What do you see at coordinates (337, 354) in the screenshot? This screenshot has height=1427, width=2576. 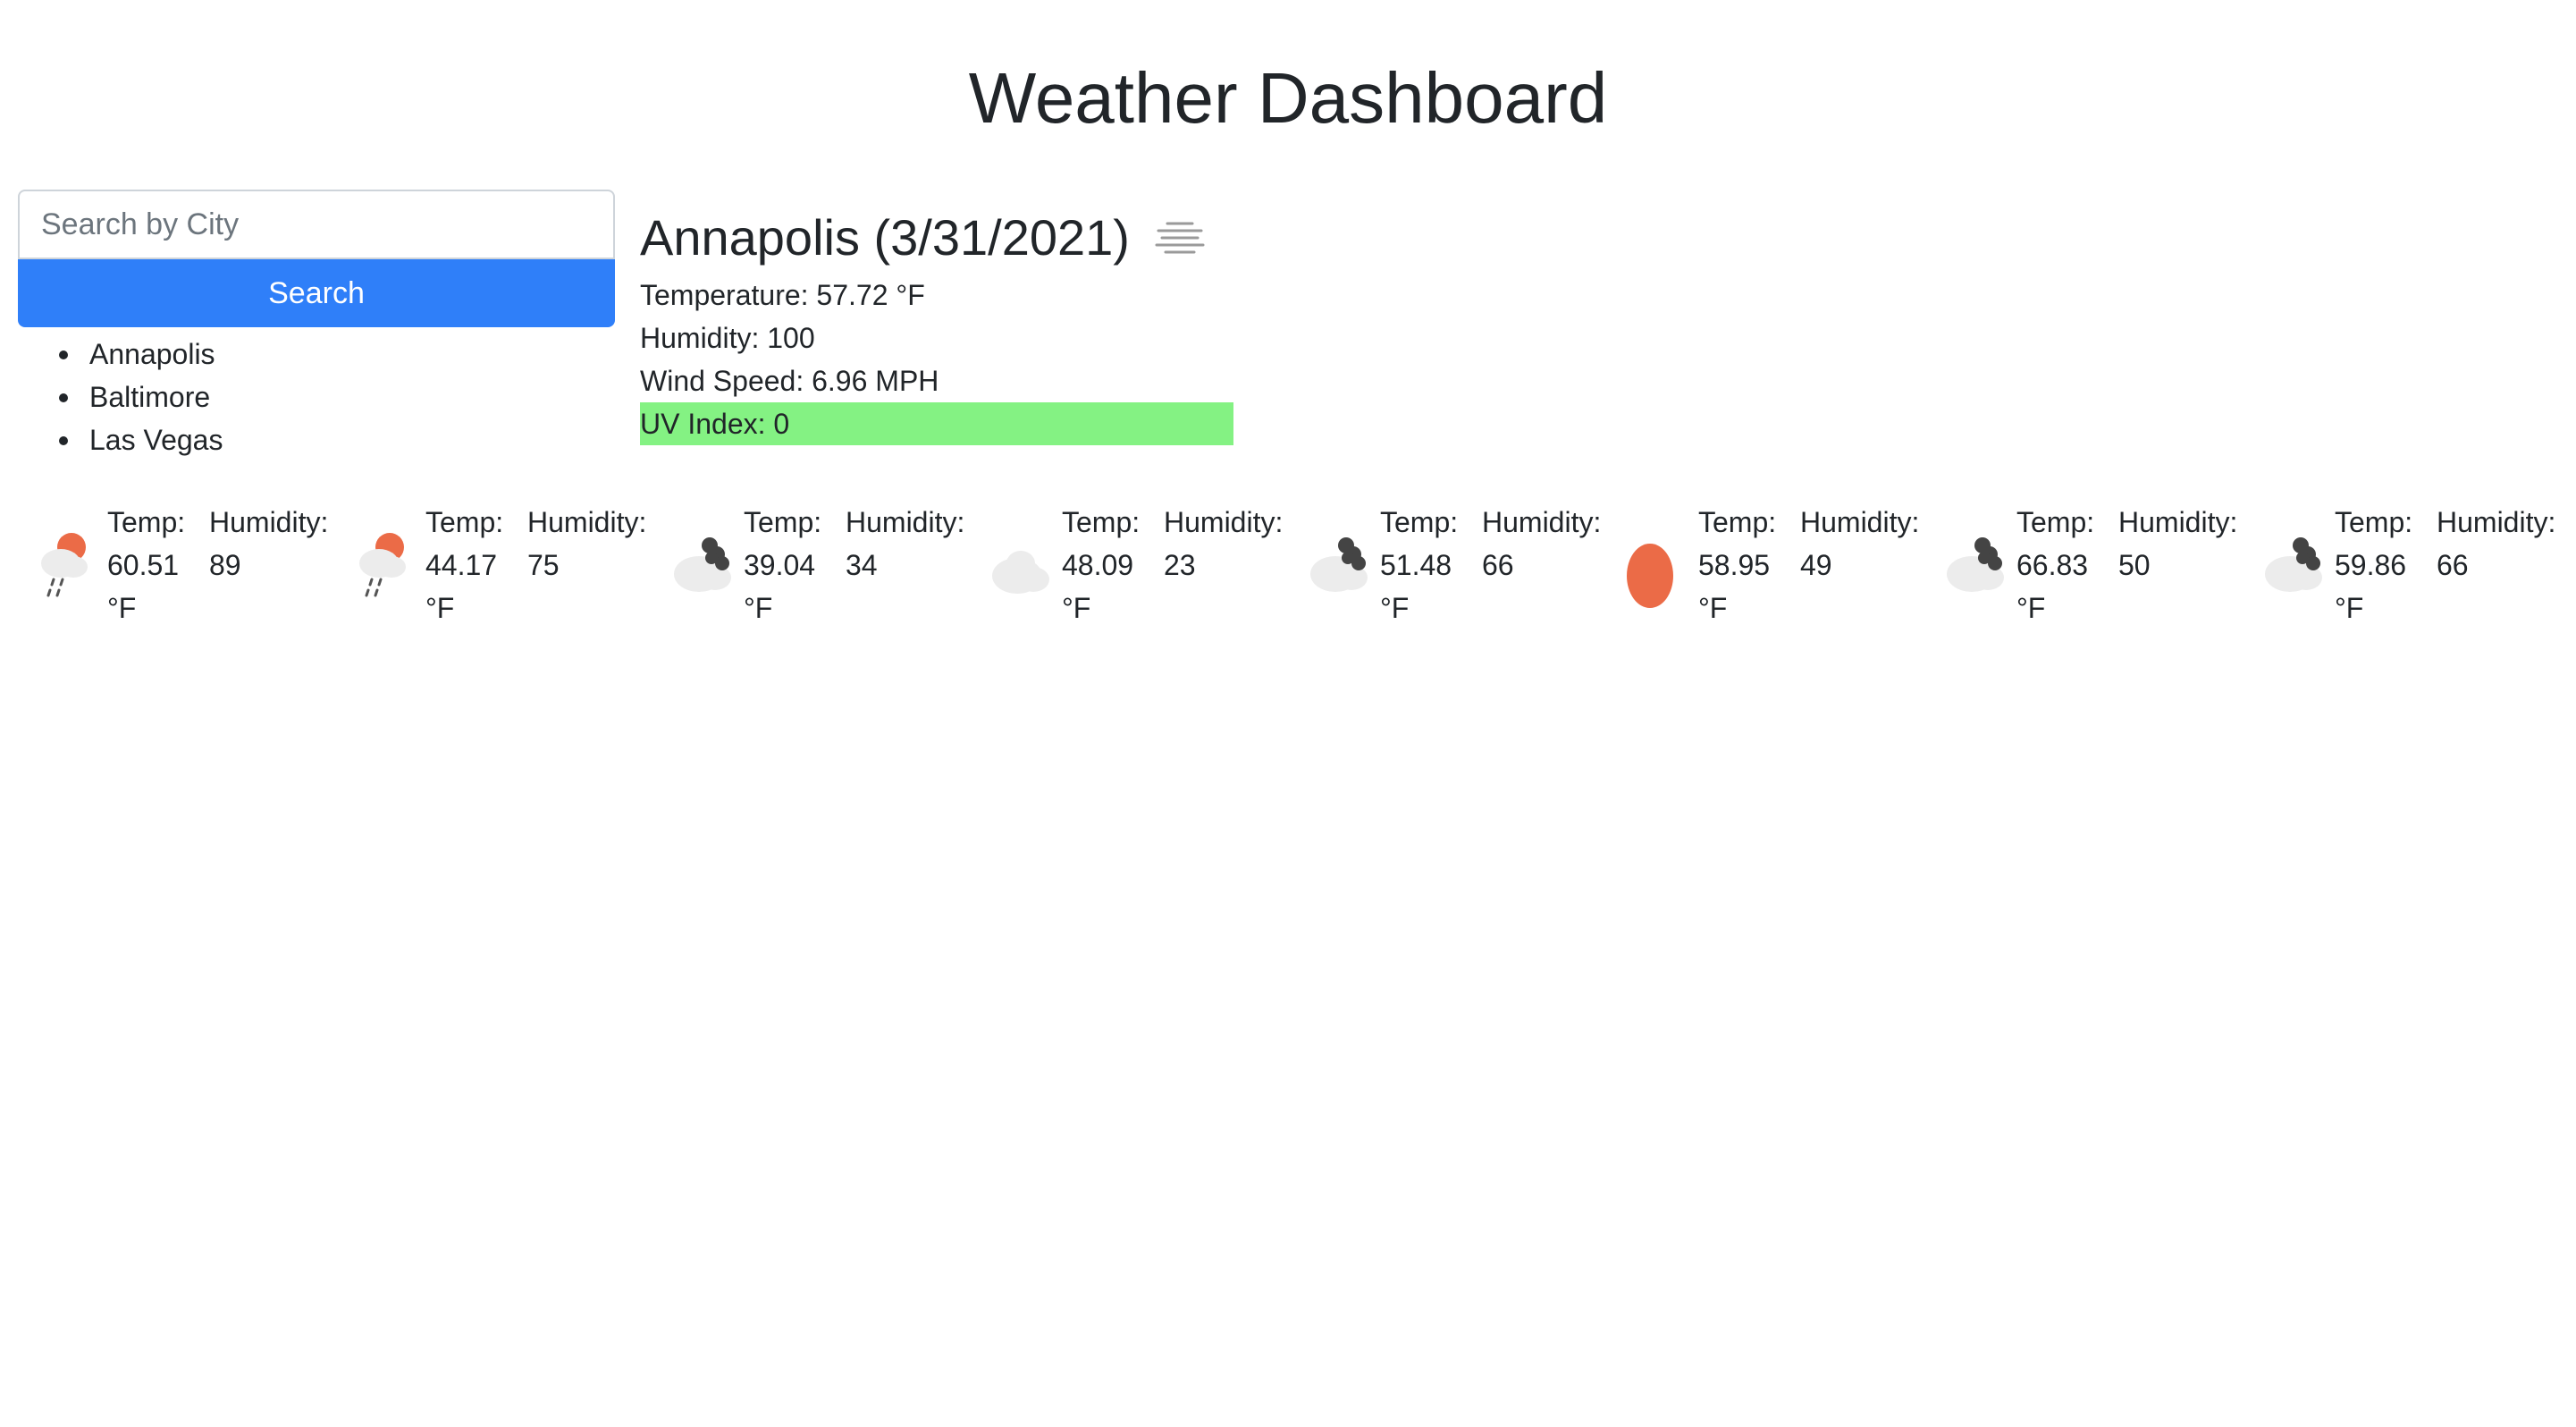 I see `history-item-annapolis: Annapolis` at bounding box center [337, 354].